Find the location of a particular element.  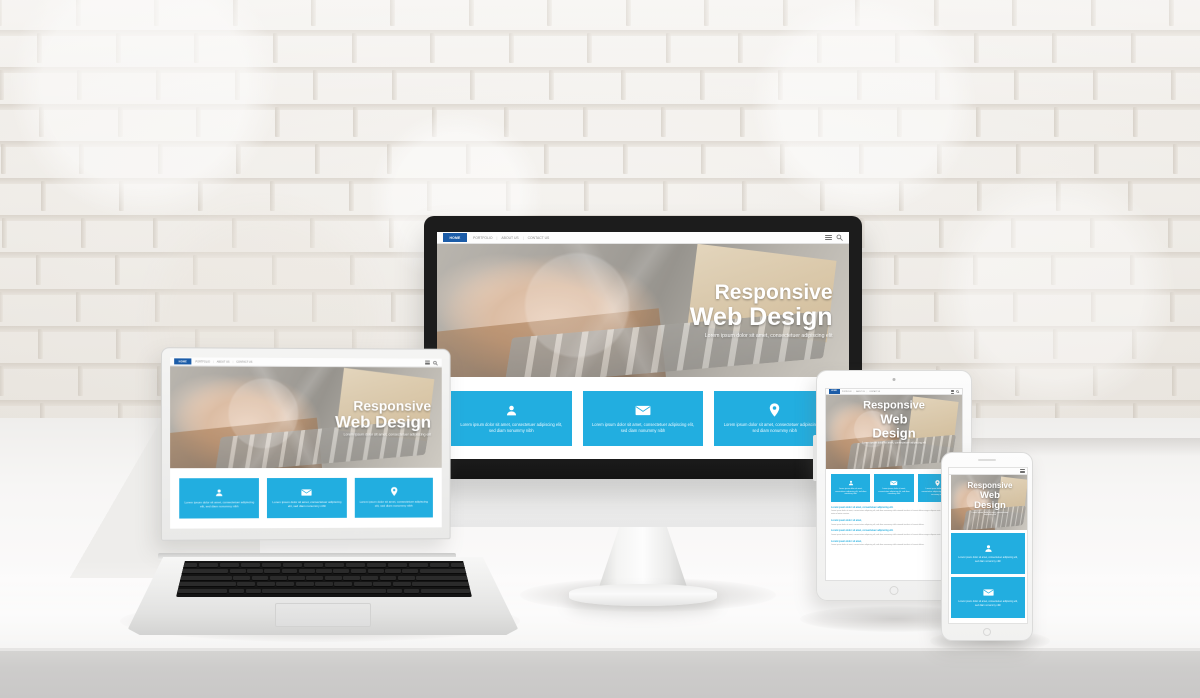

laptop-trackpad is located at coordinates (323, 615).